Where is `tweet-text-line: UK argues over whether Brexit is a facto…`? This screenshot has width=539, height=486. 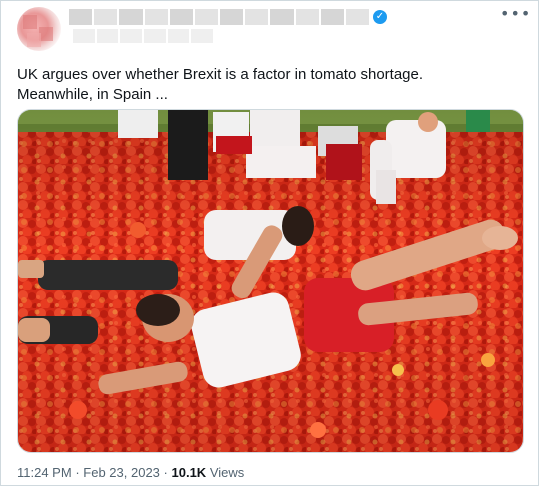
tweet-text-line: UK argues over whether Brexit is a facto… is located at coordinates (220, 74).